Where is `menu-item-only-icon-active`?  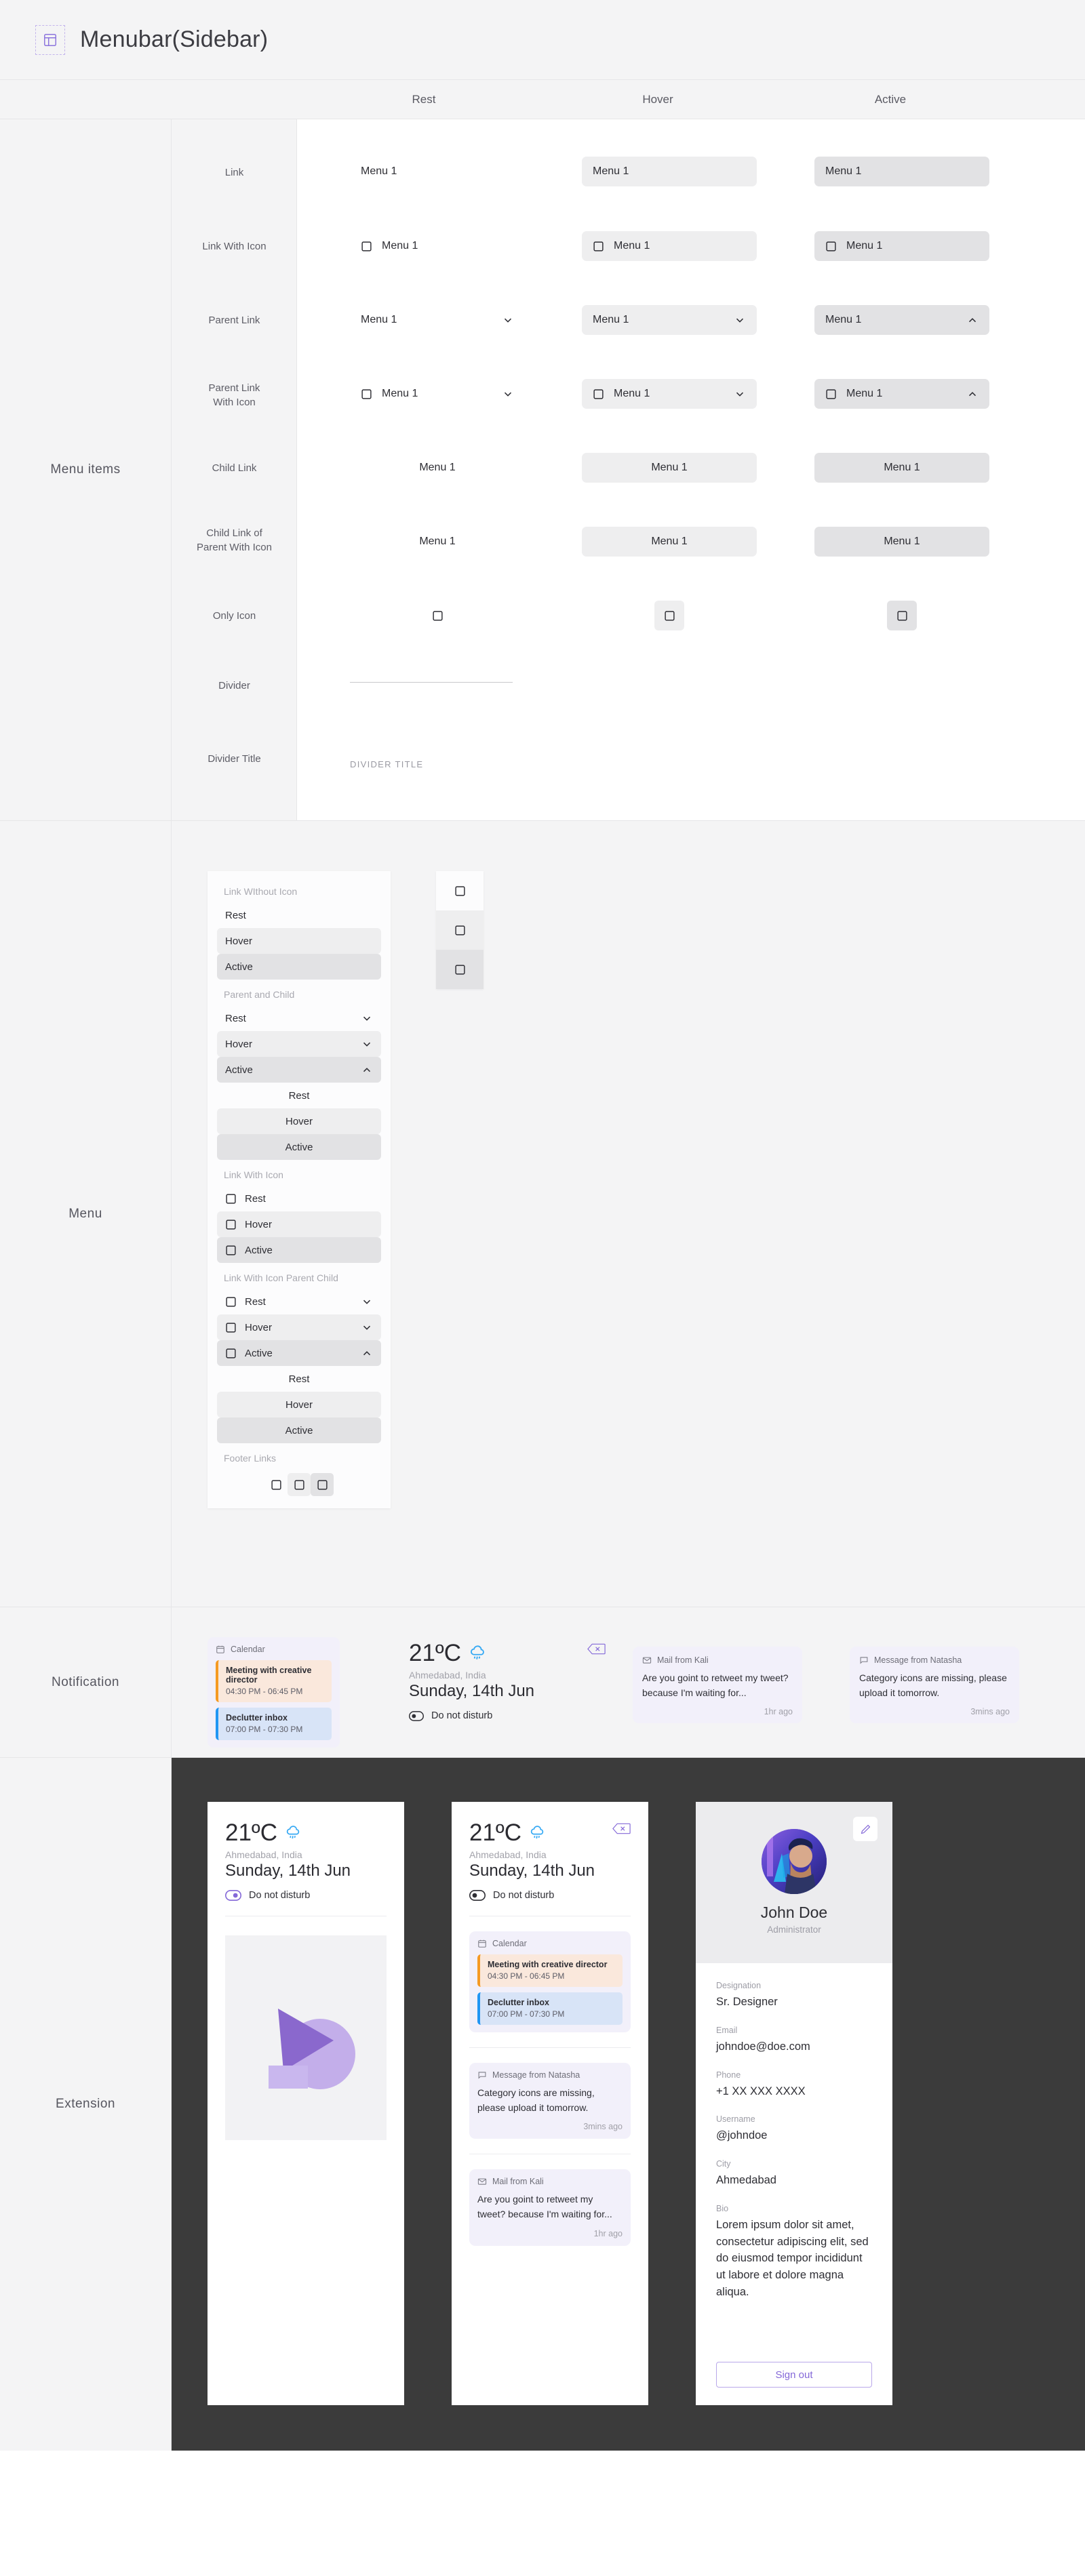 menu-item-only-icon-active is located at coordinates (902, 615).